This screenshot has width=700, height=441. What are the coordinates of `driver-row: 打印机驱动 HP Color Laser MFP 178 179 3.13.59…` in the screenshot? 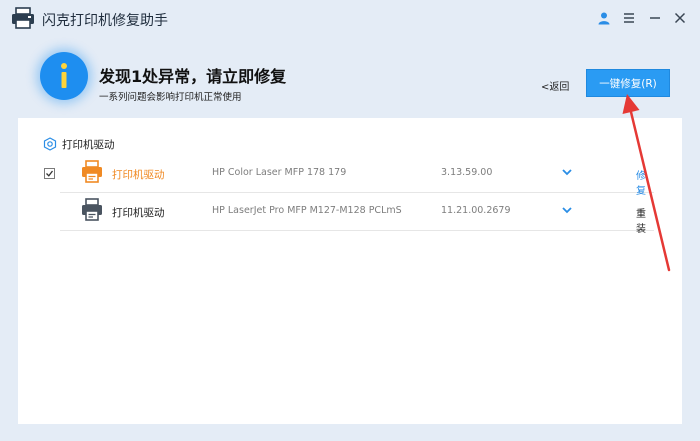 It's located at (357, 175).